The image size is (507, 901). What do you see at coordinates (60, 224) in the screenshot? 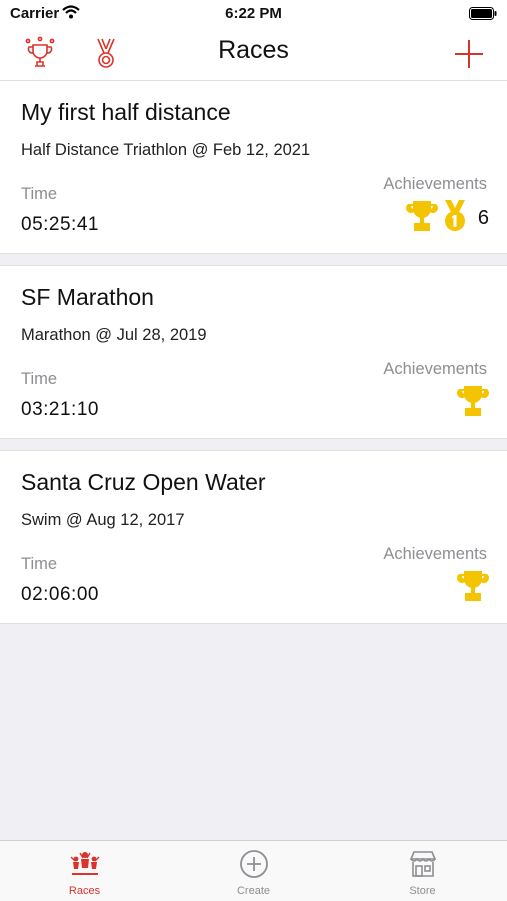
I see `race-time: 05:25:41` at bounding box center [60, 224].